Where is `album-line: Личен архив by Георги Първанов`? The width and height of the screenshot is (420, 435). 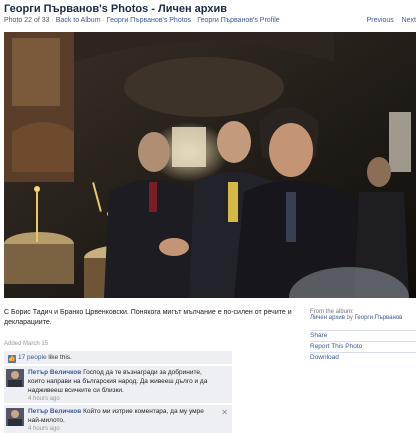
album-line: Личен архив by Георги Първанов is located at coordinates (363, 318).